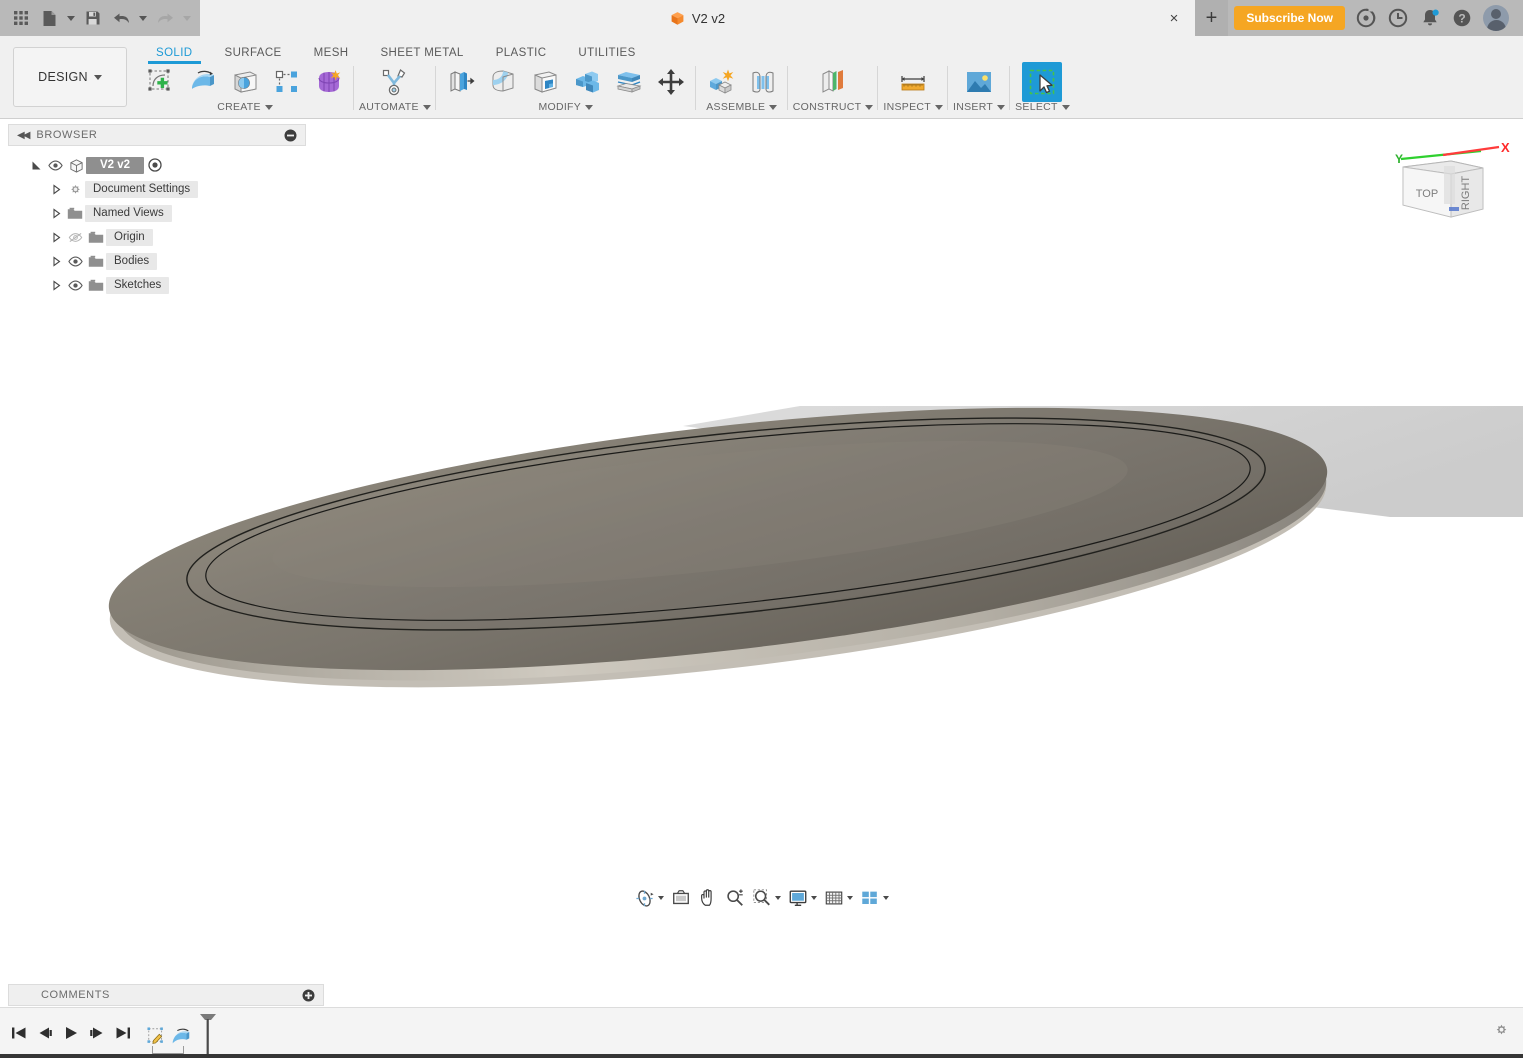  Describe the element at coordinates (129, 237) in the screenshot. I see `tree-node-label: Origin` at that location.